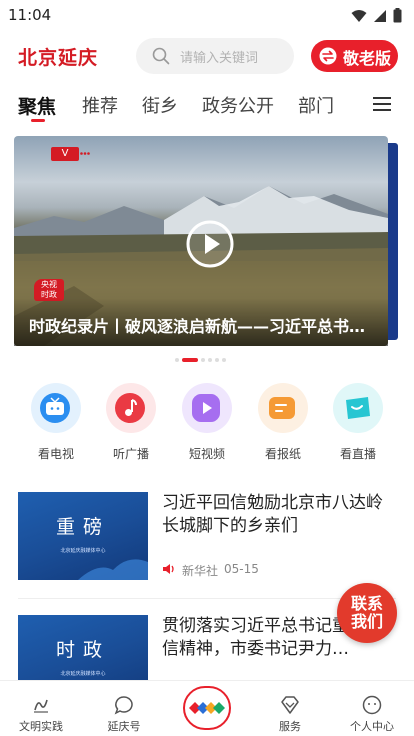  Describe the element at coordinates (238, 105) in the screenshot. I see `tab-government: 政务公开` at that location.